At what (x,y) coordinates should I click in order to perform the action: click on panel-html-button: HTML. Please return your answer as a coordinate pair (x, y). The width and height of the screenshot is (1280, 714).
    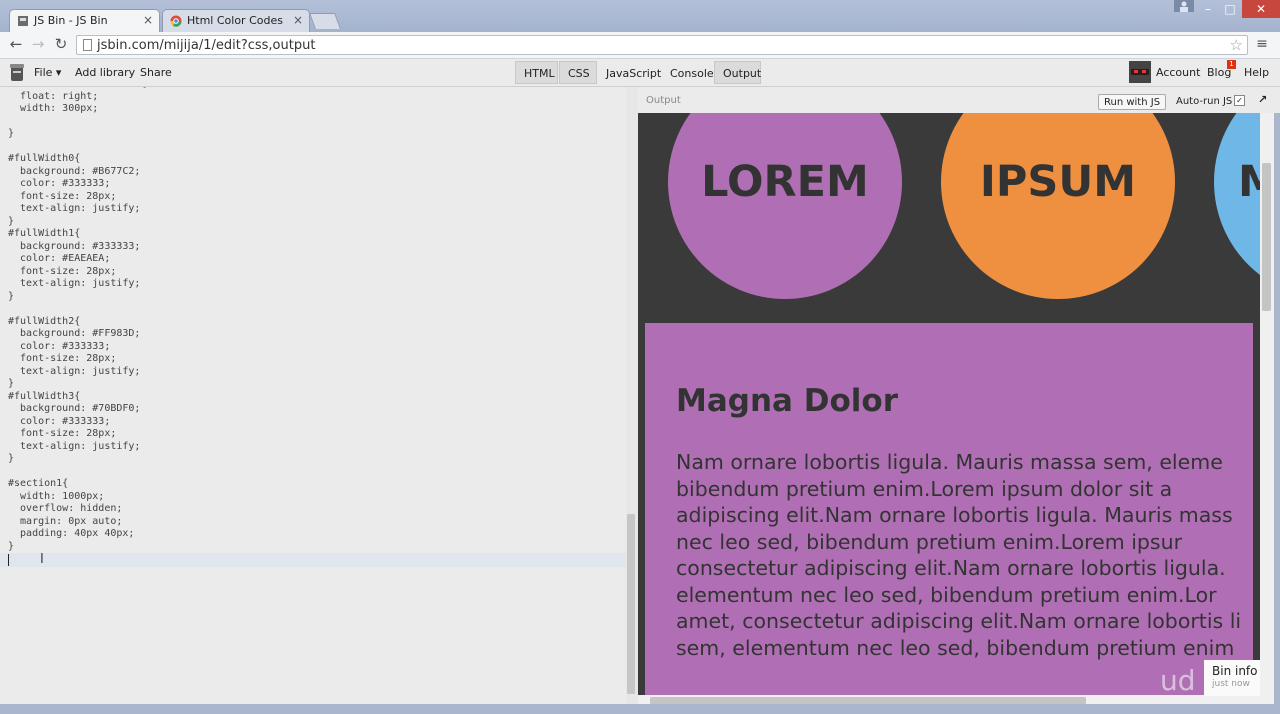
    Looking at the image, I should click on (536, 72).